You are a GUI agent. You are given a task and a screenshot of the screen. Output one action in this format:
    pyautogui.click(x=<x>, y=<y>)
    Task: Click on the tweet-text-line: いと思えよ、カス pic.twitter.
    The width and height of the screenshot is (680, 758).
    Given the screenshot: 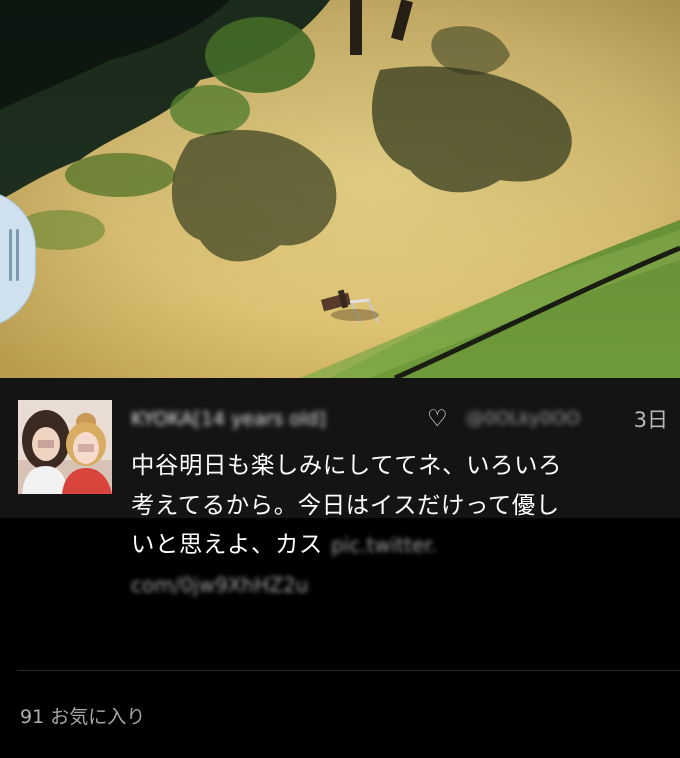 What is the action you would take?
    pyautogui.click(x=396, y=545)
    